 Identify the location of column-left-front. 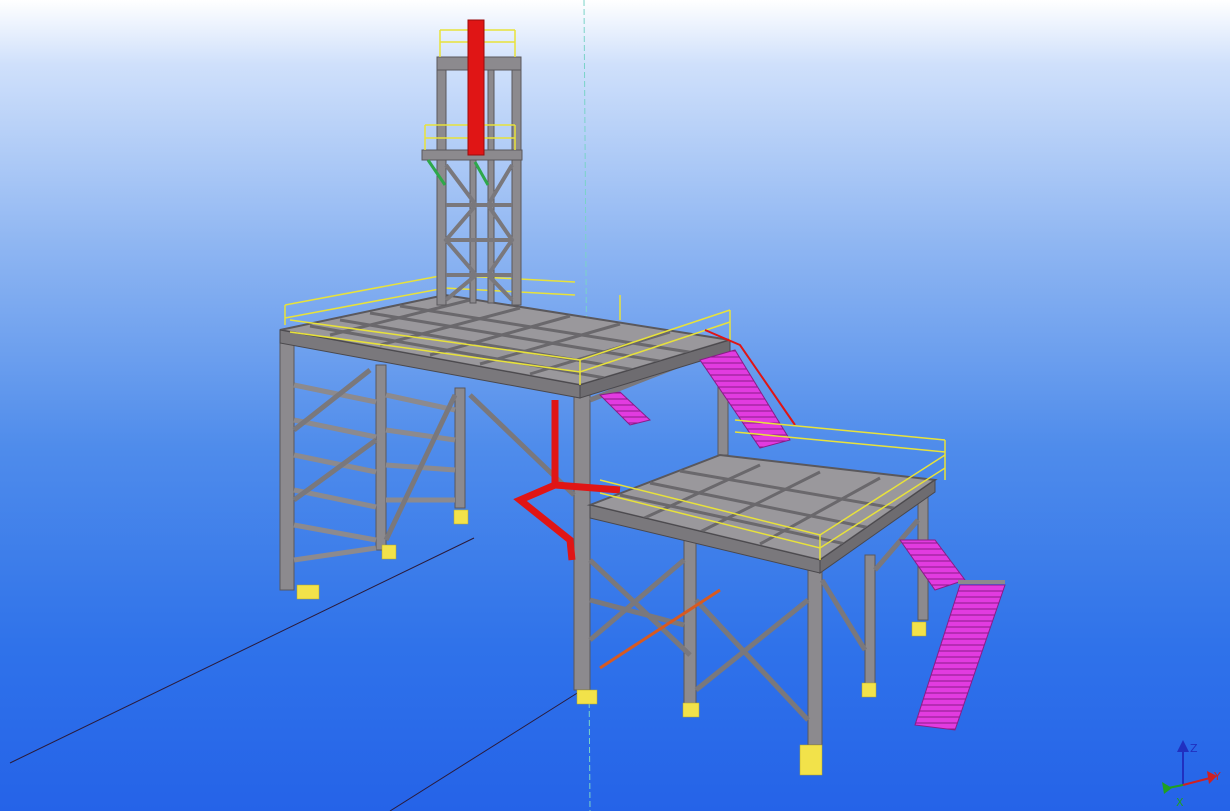
(287, 462).